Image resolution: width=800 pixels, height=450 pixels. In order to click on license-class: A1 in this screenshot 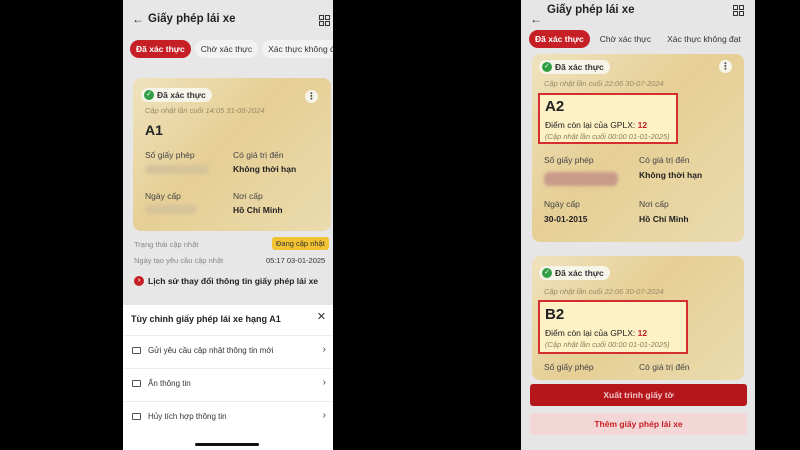, I will do `click(154, 130)`.